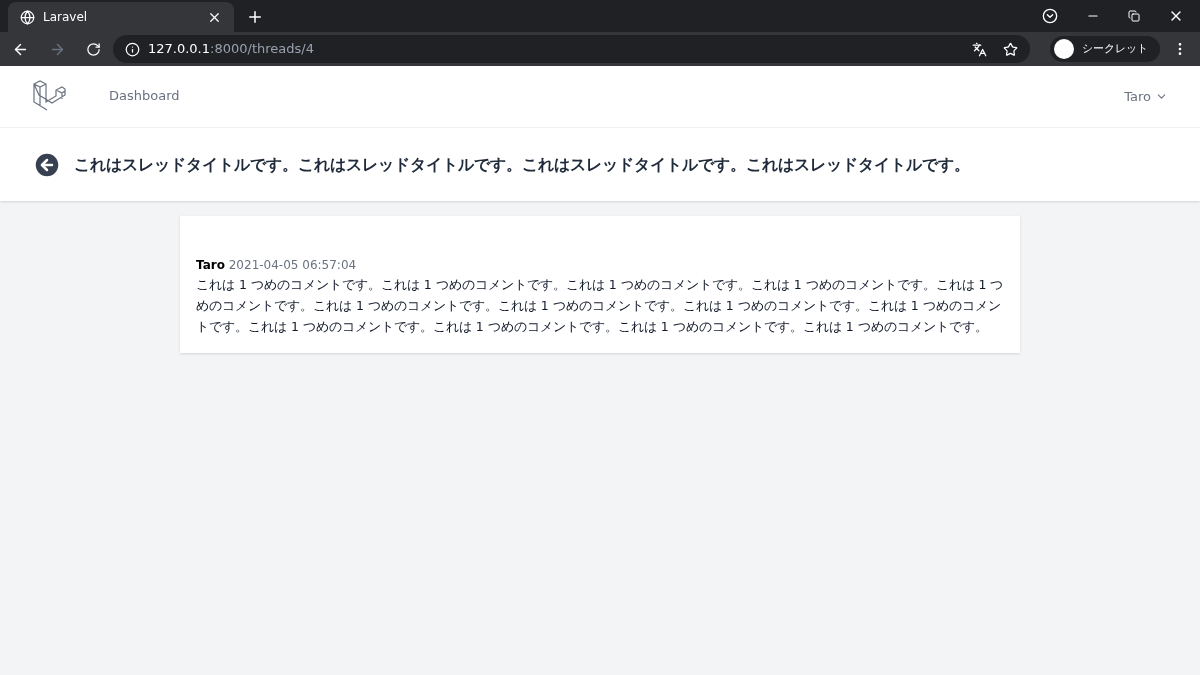  What do you see at coordinates (93, 49) in the screenshot?
I see `reload-icon` at bounding box center [93, 49].